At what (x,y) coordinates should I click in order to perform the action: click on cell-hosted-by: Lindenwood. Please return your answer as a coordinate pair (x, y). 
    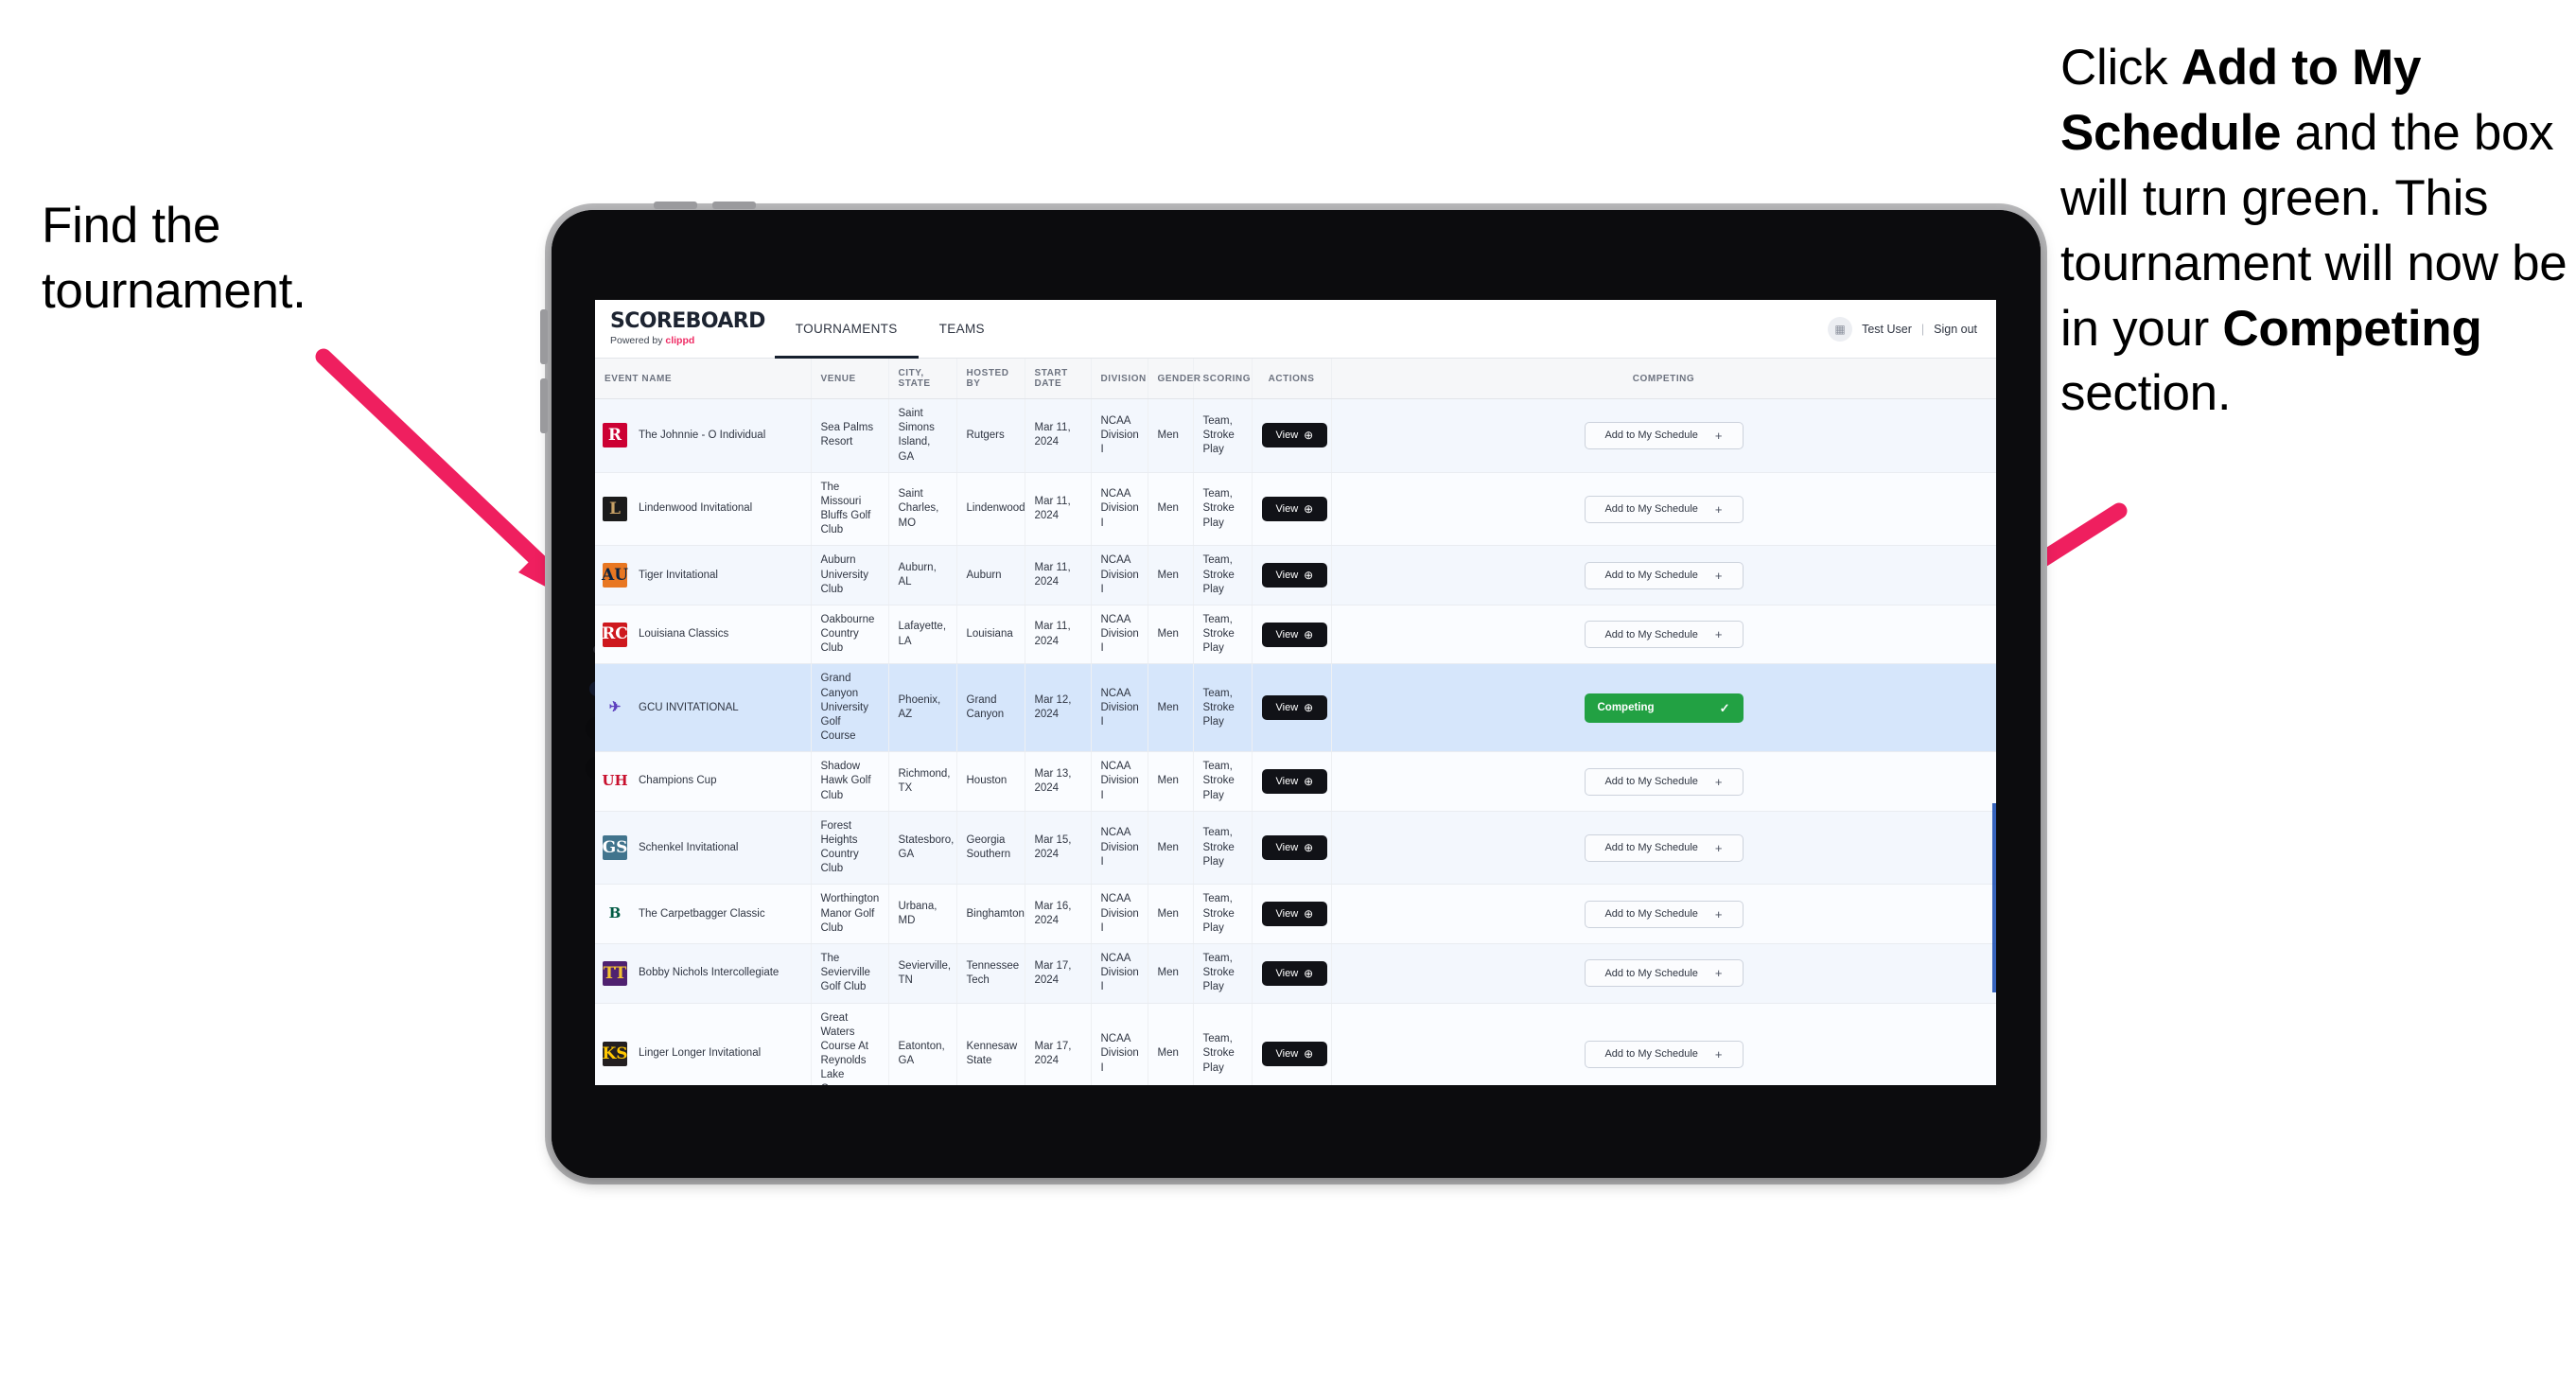
    Looking at the image, I should click on (991, 509).